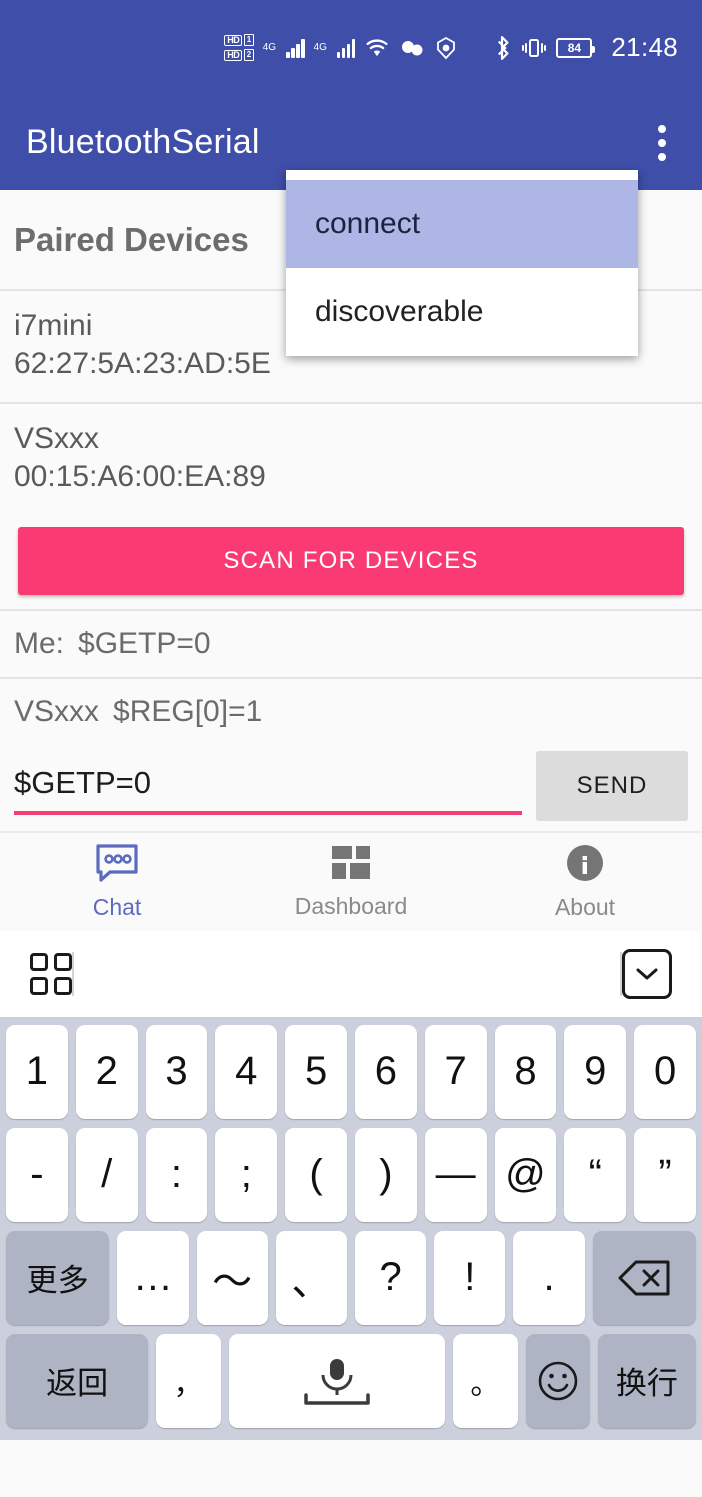 The image size is (702, 1497). Describe the element at coordinates (446, 48) in the screenshot. I see `app-shield-icon` at that location.